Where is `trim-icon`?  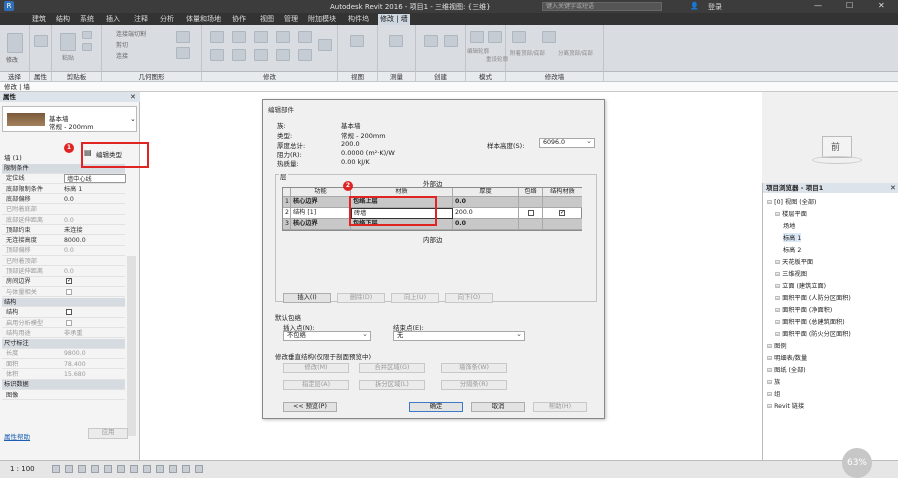
trim-icon is located at coordinates (217, 55).